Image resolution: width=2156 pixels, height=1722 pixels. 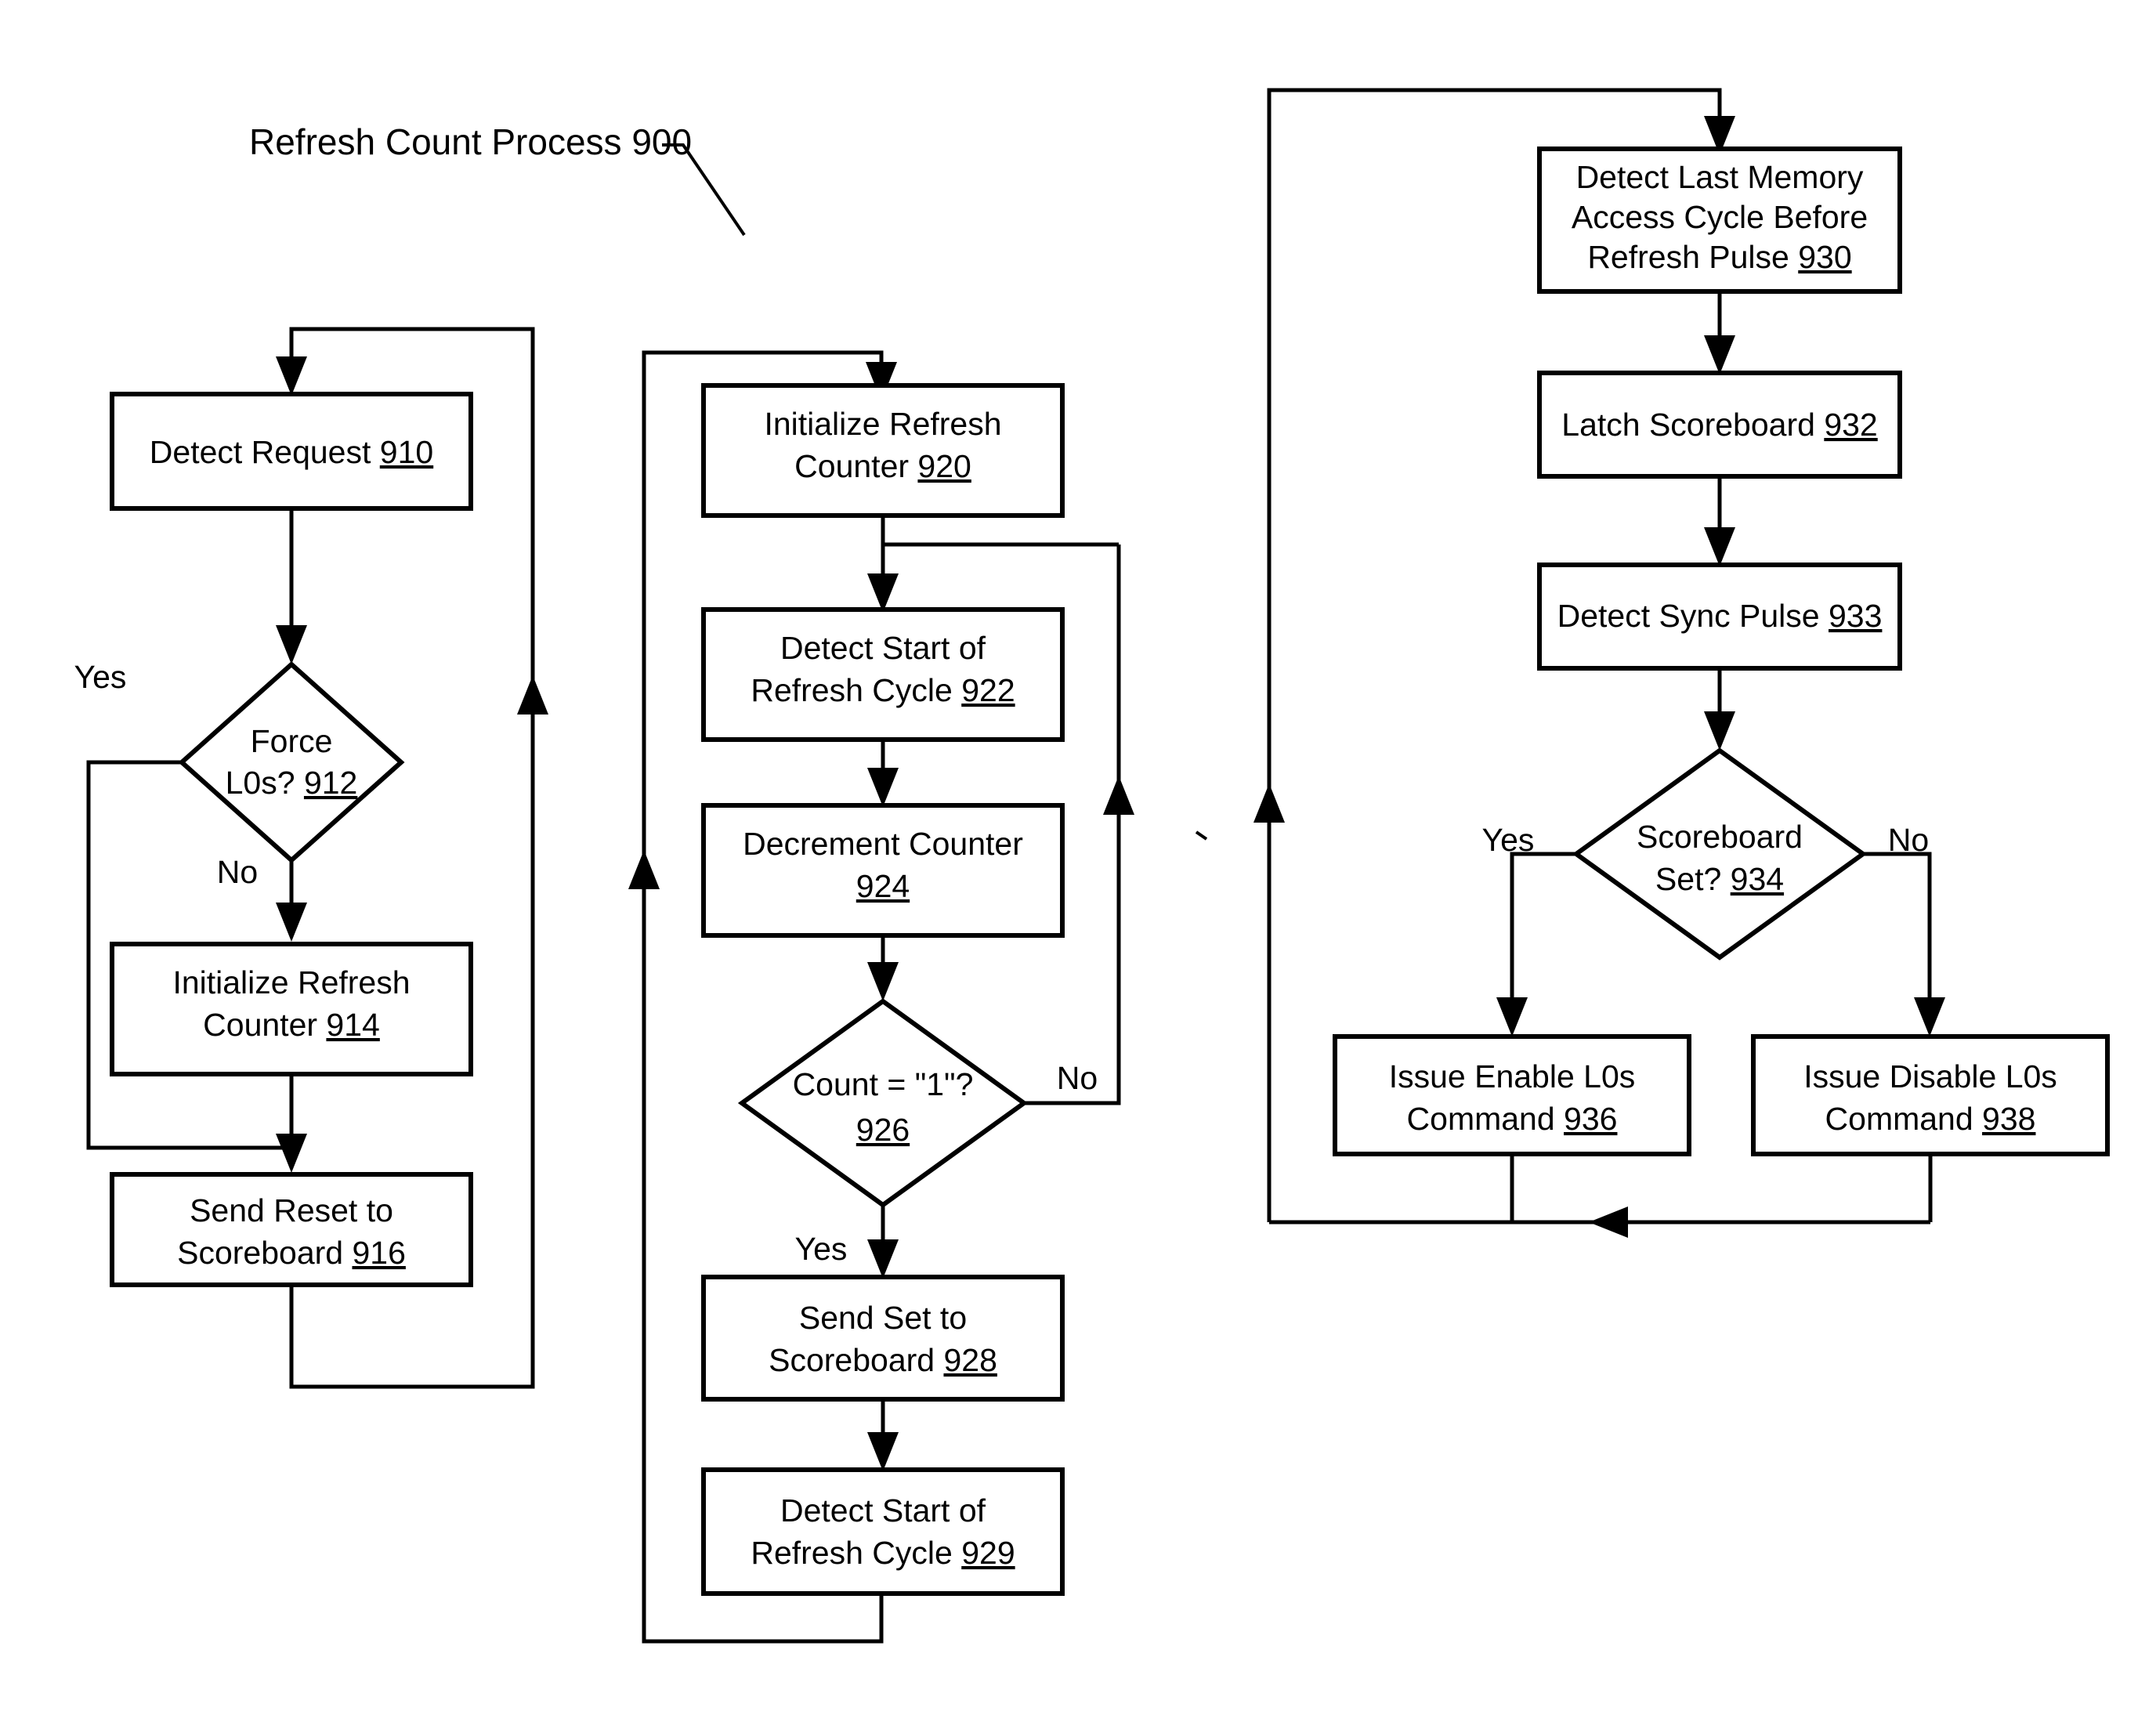 I want to click on node-924-label-line1: Decrement Counter, so click(x=883, y=844).